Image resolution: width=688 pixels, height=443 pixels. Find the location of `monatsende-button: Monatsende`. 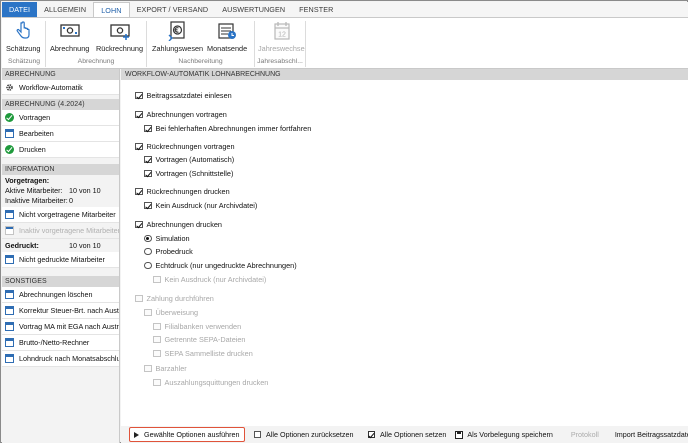

monatsende-button: Monatsende is located at coordinates (227, 37).